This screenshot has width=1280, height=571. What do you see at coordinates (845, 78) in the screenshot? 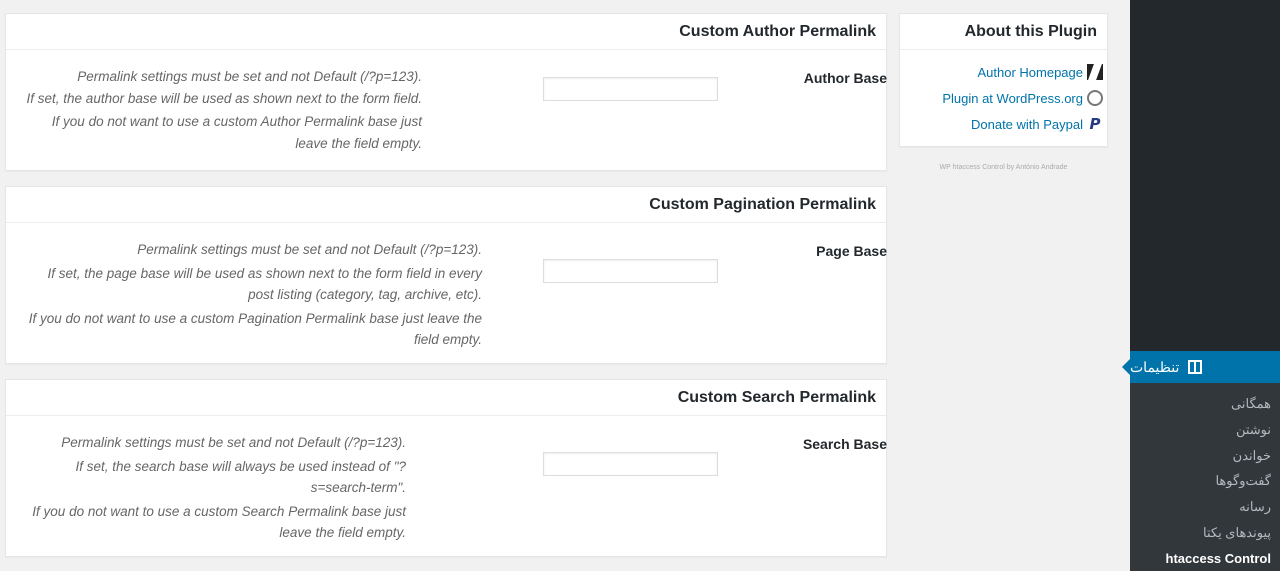
I see `author-base-label: Author Base` at bounding box center [845, 78].